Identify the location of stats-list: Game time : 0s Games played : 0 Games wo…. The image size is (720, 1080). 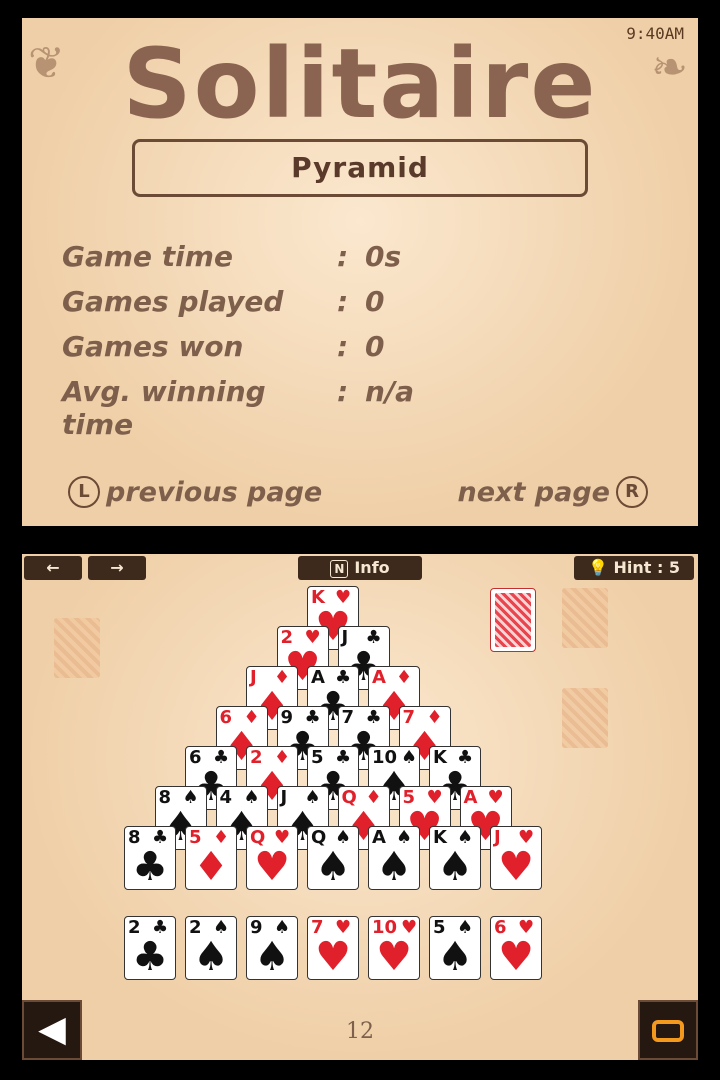
(238, 340).